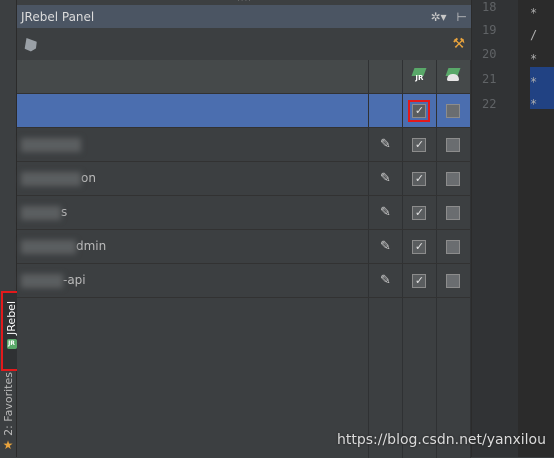 The height and width of the screenshot is (458, 554). Describe the element at coordinates (192, 179) in the screenshot. I see `module-name: on` at that location.